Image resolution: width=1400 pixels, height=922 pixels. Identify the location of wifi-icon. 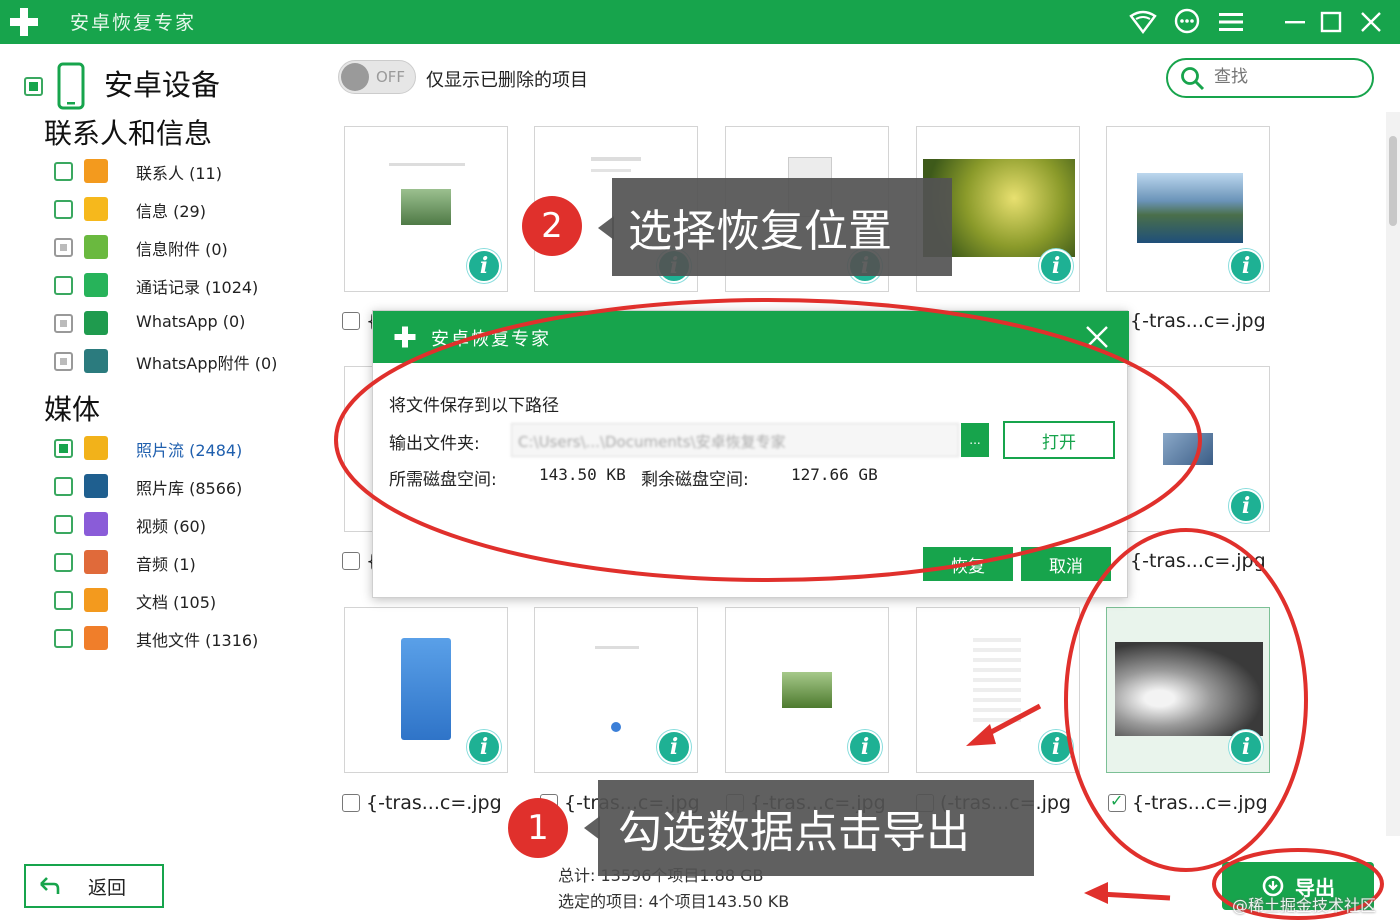
(1143, 22).